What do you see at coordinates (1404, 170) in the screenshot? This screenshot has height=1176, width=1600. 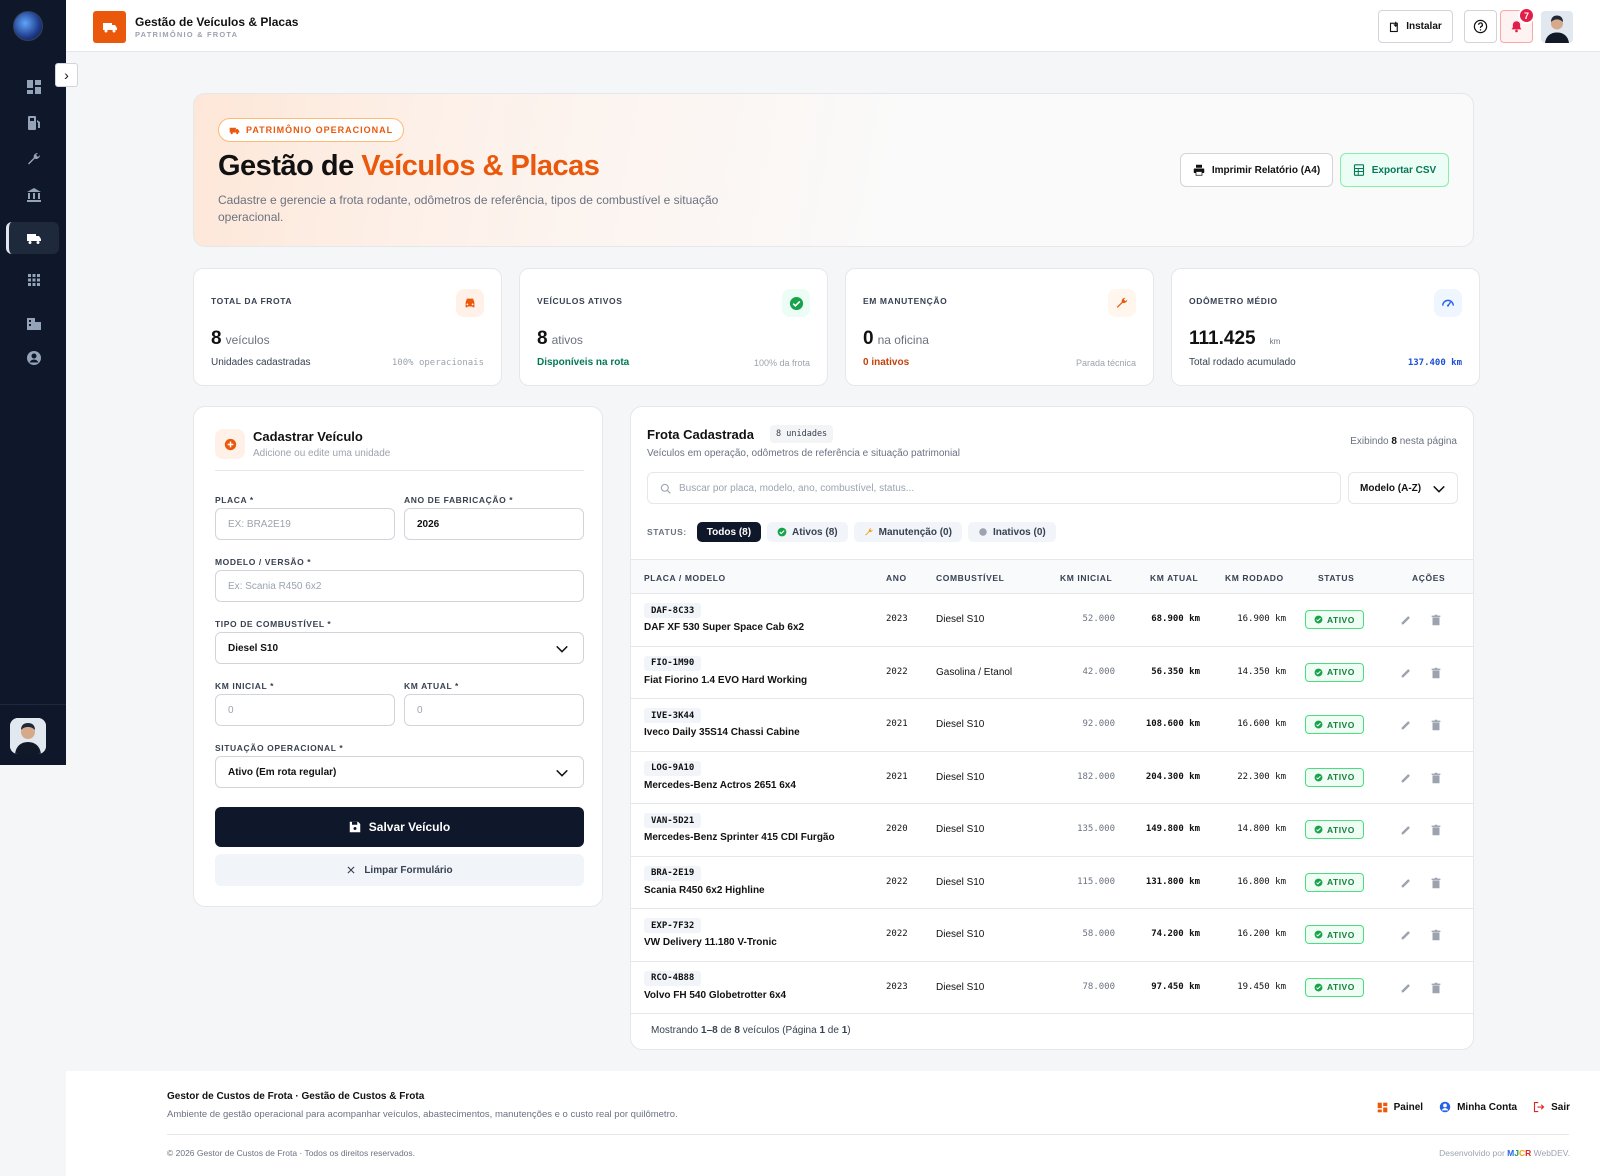 I see `export-csv-label: Exportar CSV` at bounding box center [1404, 170].